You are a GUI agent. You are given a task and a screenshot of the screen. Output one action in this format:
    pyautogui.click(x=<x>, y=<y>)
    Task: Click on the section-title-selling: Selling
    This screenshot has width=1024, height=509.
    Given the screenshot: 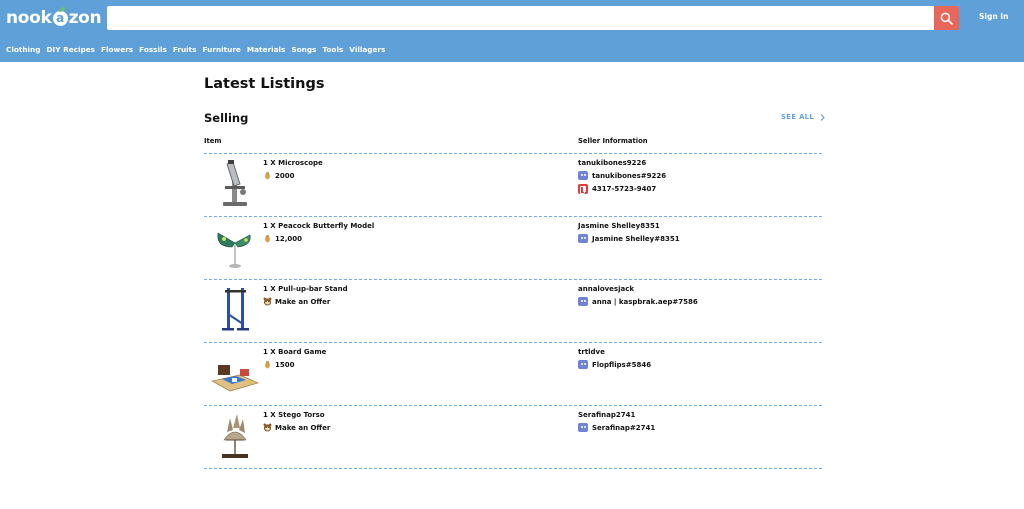 What is the action you would take?
    pyautogui.click(x=226, y=118)
    